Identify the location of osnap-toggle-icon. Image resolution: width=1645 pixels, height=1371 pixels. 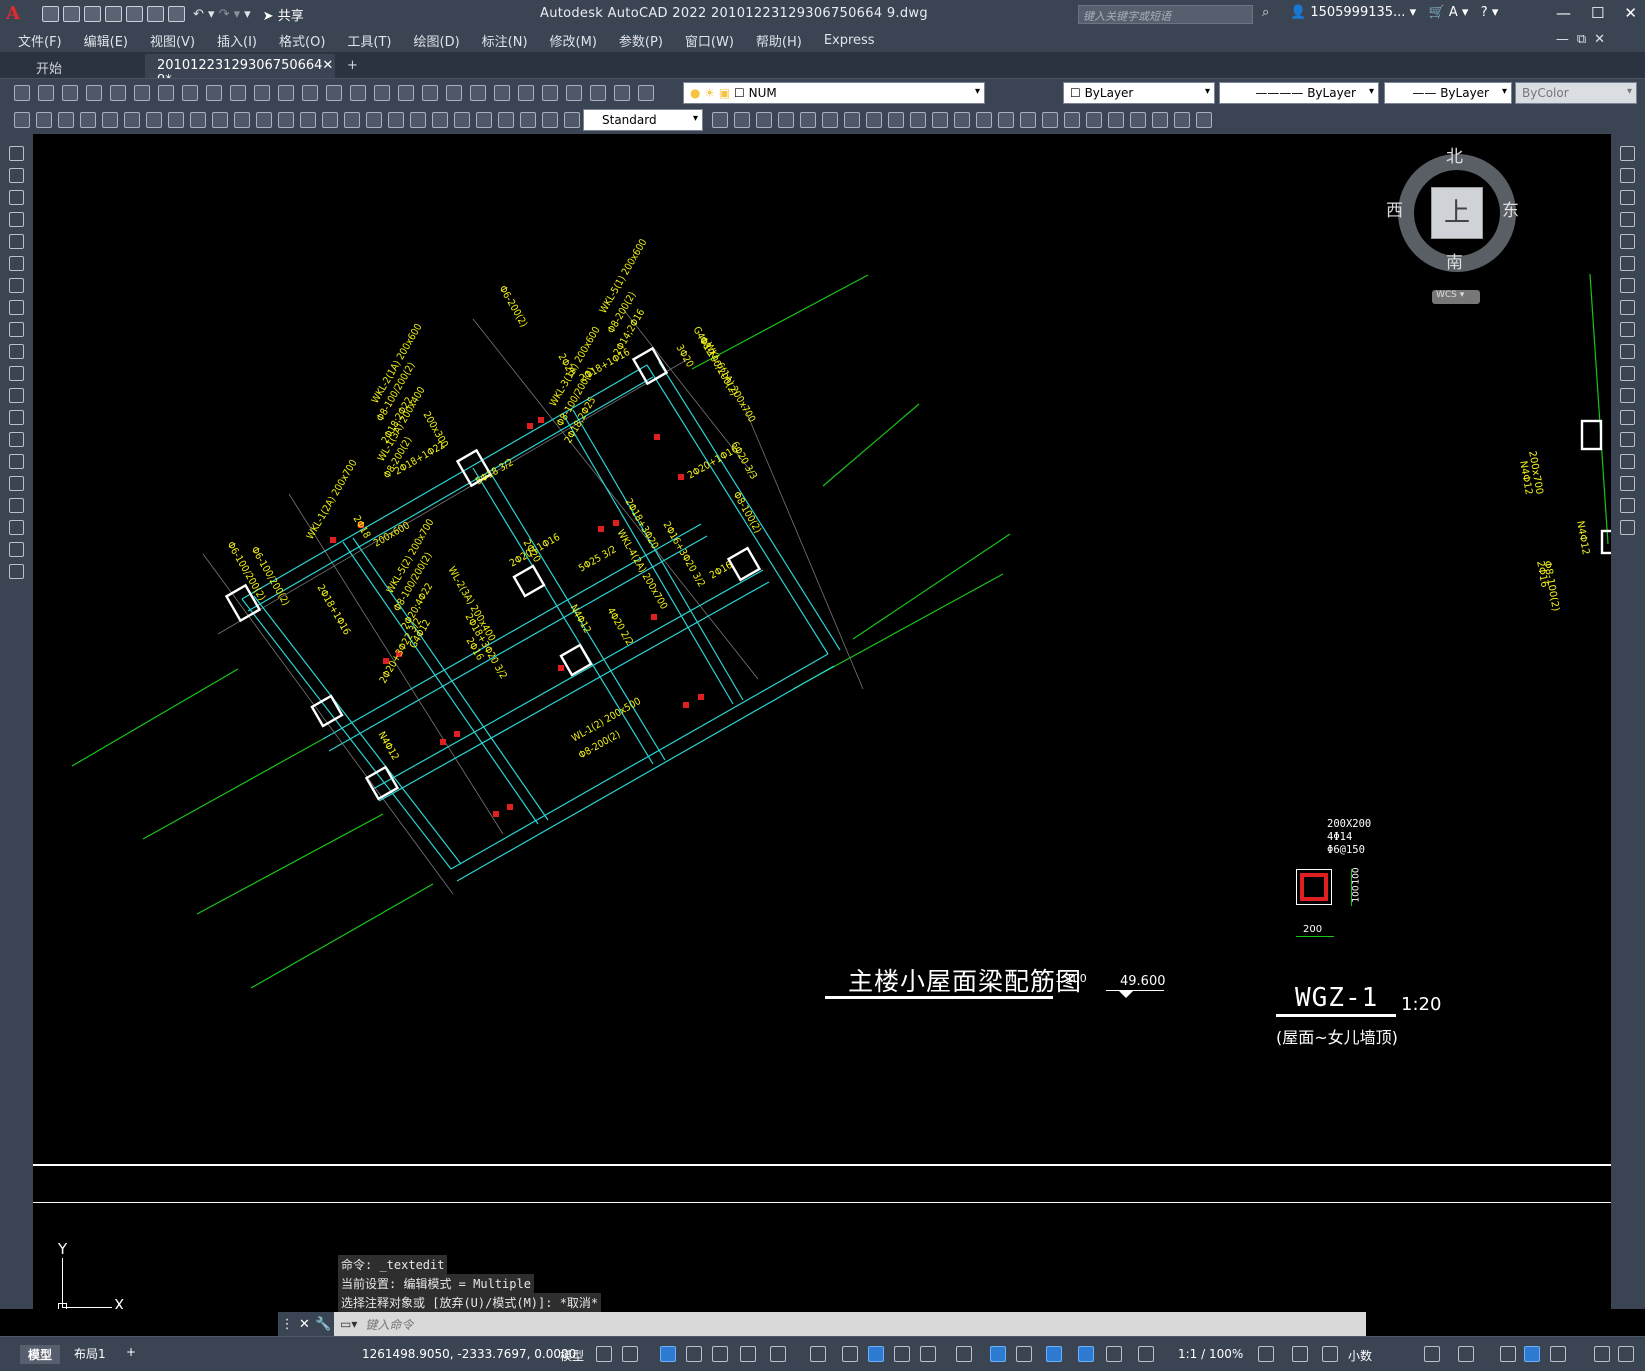
(720, 1354).